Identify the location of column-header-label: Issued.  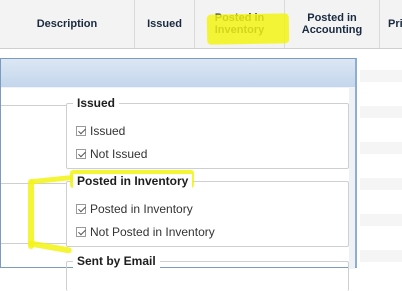
(164, 24).